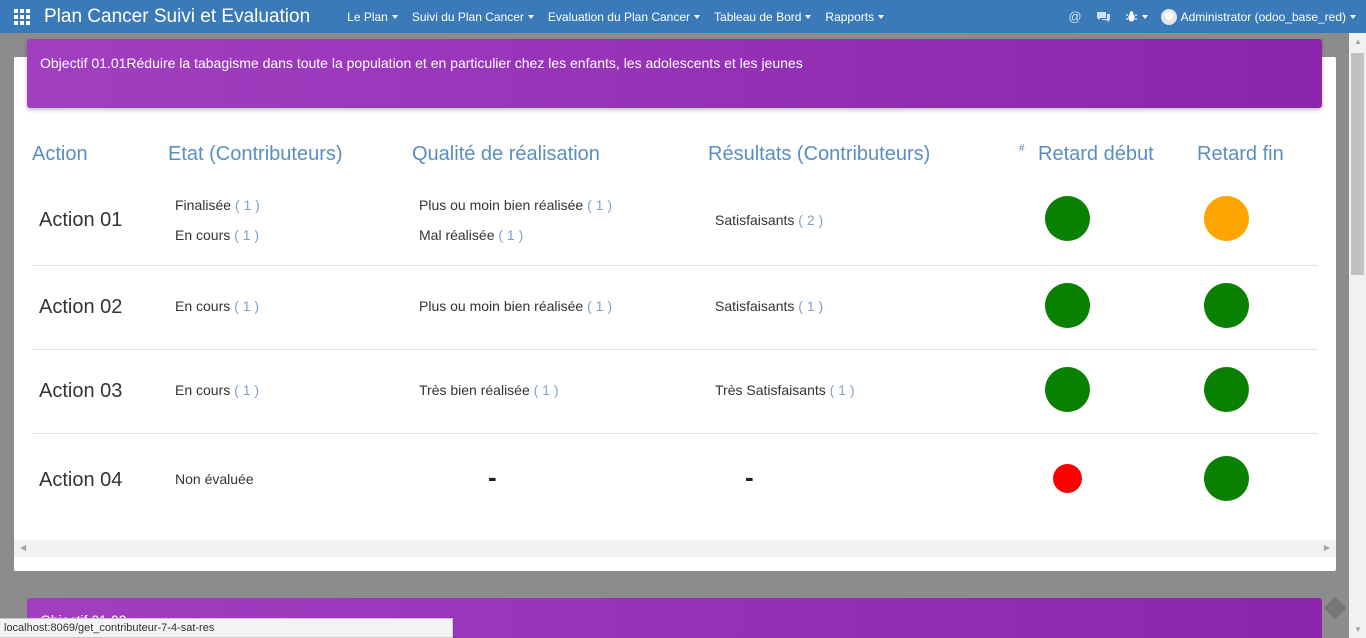 Image resolution: width=1366 pixels, height=638 pixels. Describe the element at coordinates (762, 16) in the screenshot. I see `menu-tableau-de-bord: Tableau de Bord` at that location.